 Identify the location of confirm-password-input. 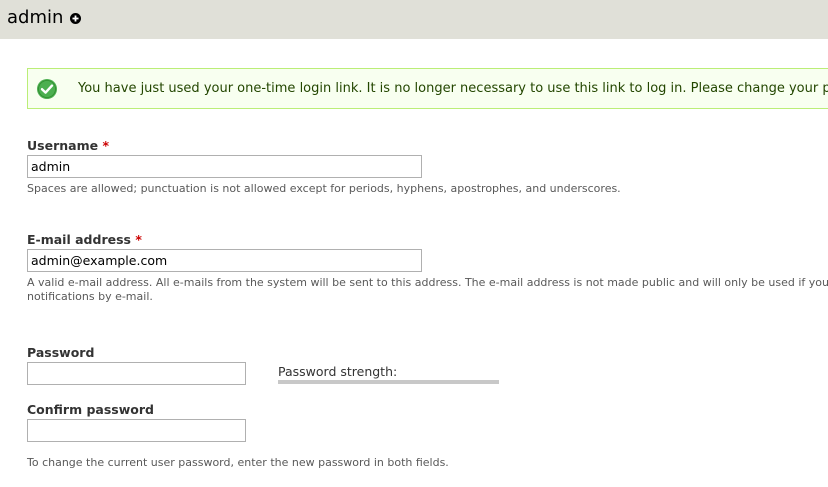
(136, 430).